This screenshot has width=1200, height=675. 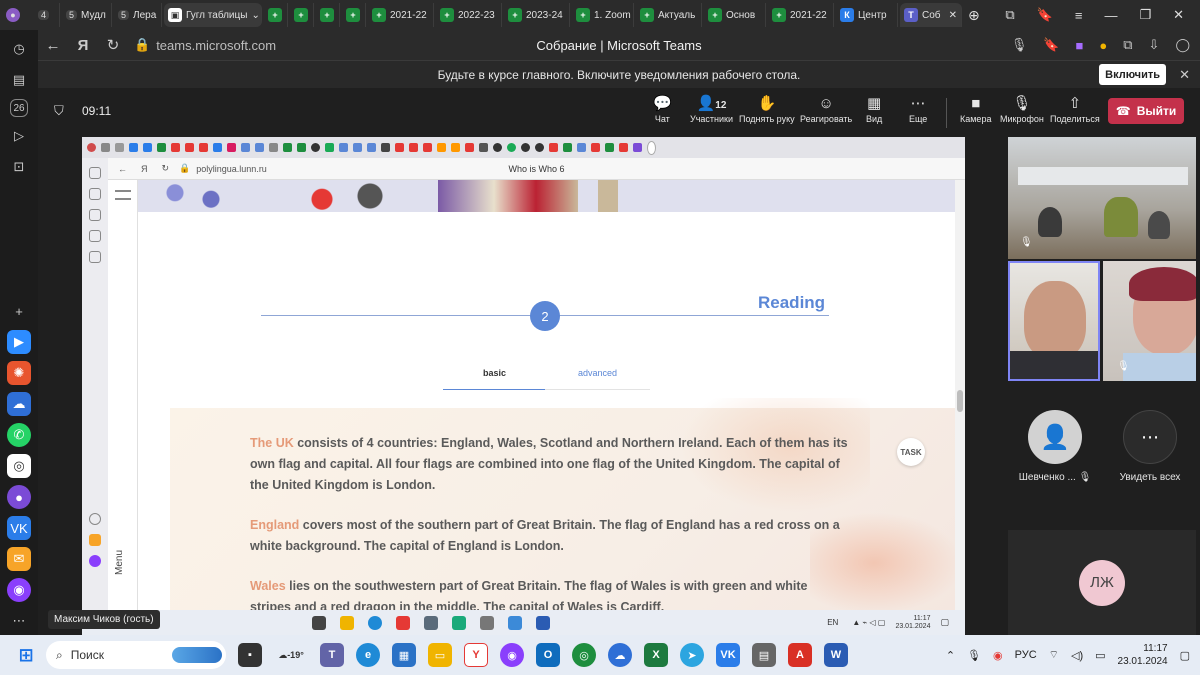 I want to click on tab-sheet-4: +, so click(x=354, y=15).